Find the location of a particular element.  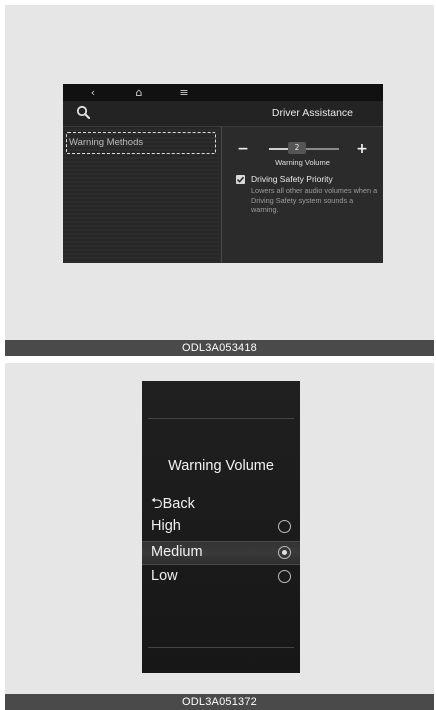

checkmark-icon is located at coordinates (240, 179).